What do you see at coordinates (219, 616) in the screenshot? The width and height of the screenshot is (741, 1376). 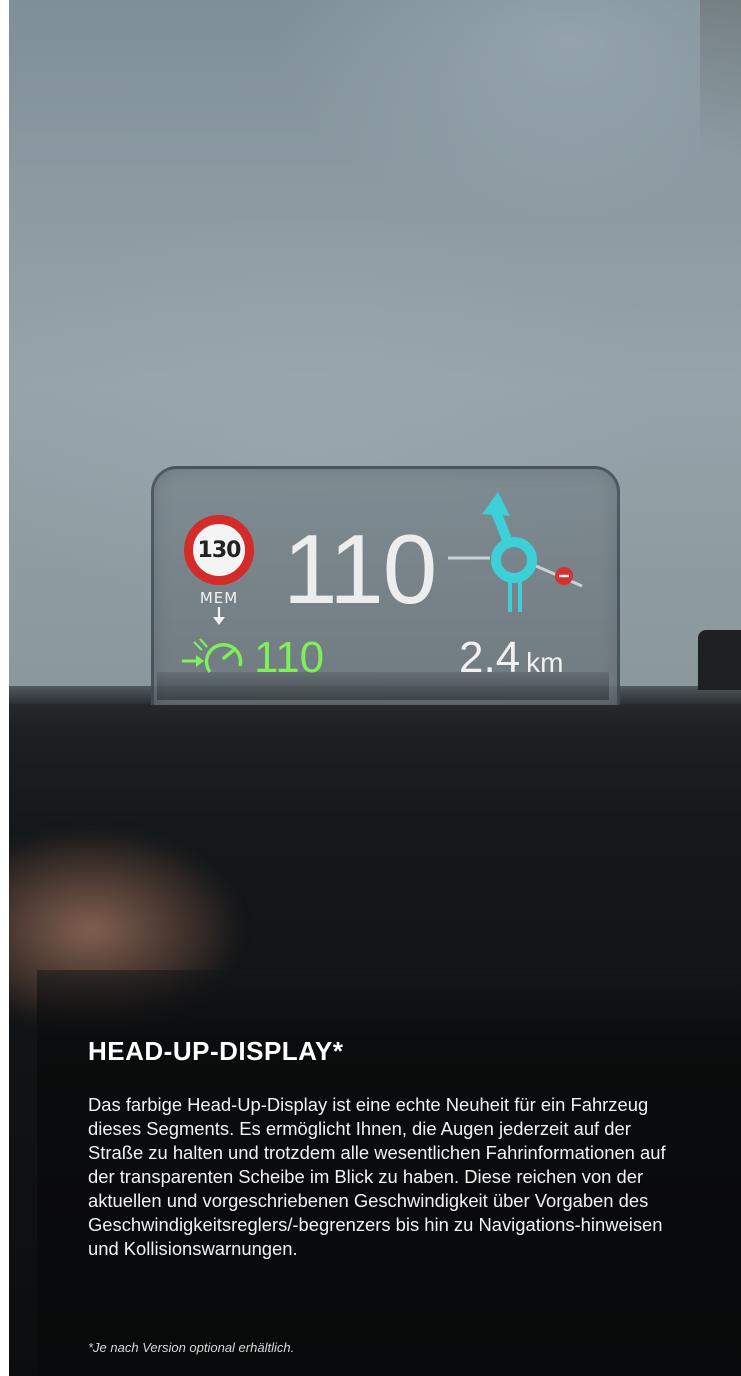 I see `memory-arrow-icon` at bounding box center [219, 616].